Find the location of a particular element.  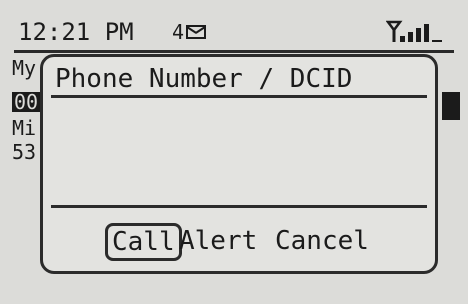

scroll-indicator is located at coordinates (451, 106).